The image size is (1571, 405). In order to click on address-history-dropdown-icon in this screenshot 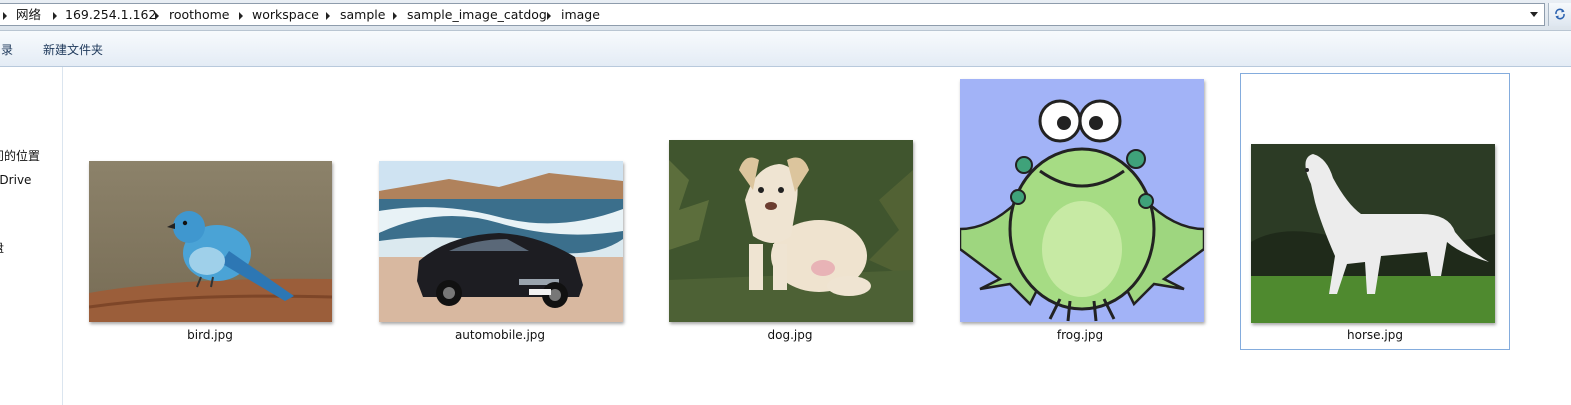, I will do `click(1534, 14)`.